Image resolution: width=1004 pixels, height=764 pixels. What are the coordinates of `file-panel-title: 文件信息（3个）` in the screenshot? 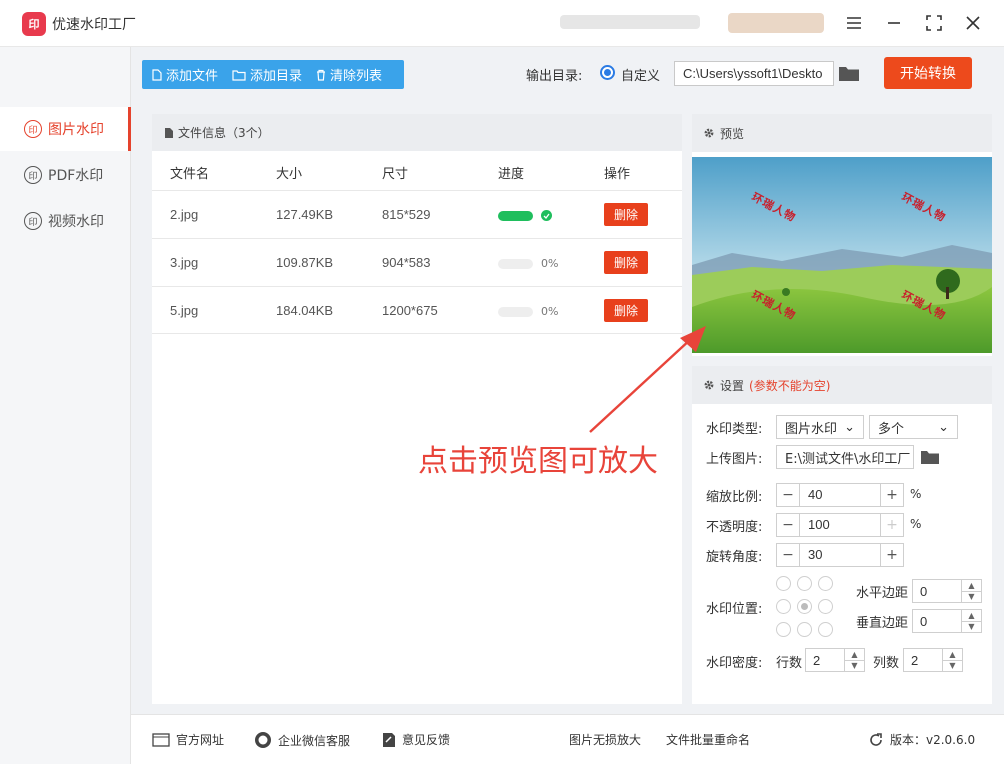 It's located at (224, 133).